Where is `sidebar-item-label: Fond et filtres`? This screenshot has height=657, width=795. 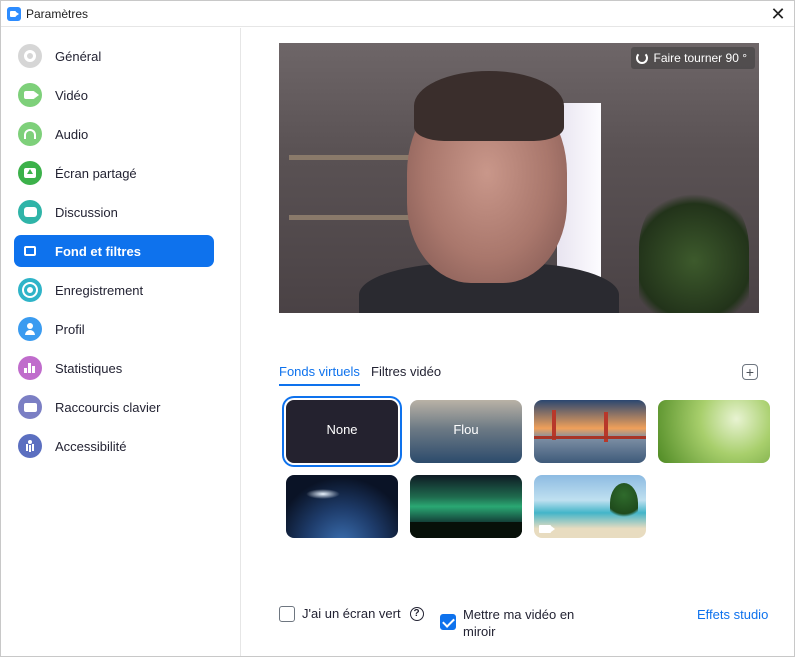 sidebar-item-label: Fond et filtres is located at coordinates (98, 251).